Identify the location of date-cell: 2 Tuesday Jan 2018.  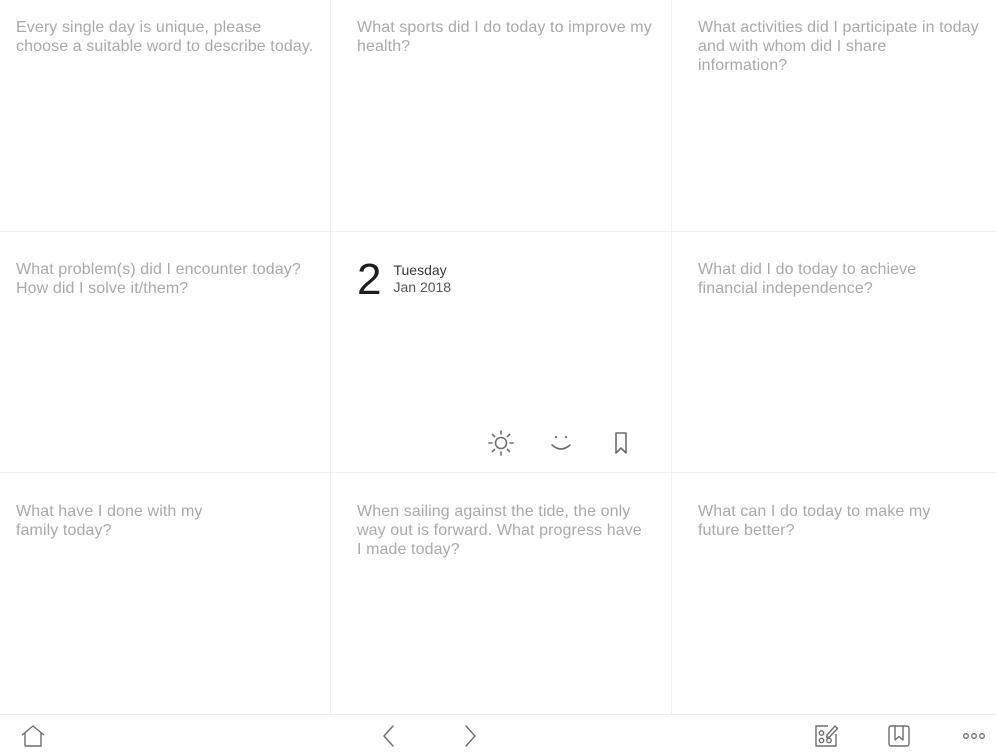
(501, 352).